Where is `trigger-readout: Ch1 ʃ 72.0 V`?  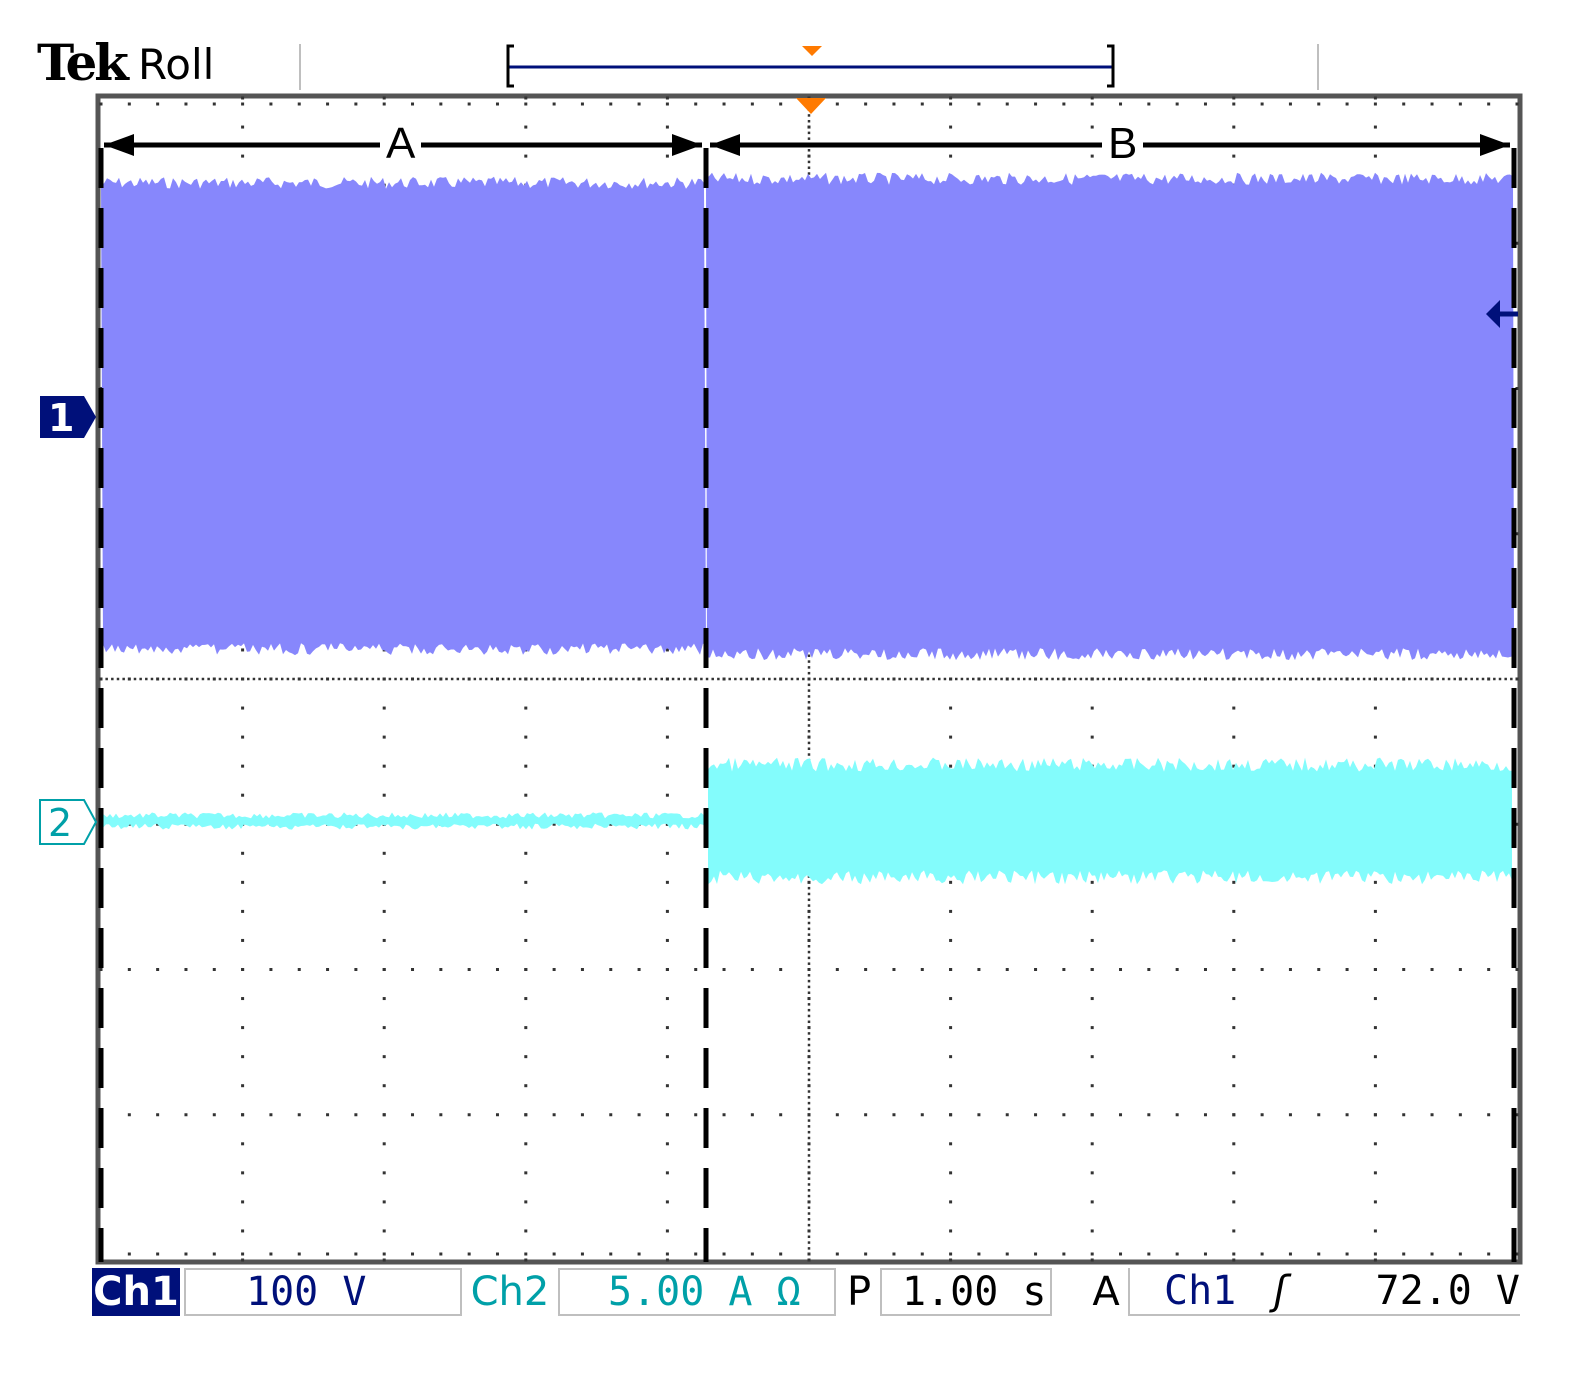 trigger-readout: Ch1 ʃ 72.0 V is located at coordinates (1324, 1292).